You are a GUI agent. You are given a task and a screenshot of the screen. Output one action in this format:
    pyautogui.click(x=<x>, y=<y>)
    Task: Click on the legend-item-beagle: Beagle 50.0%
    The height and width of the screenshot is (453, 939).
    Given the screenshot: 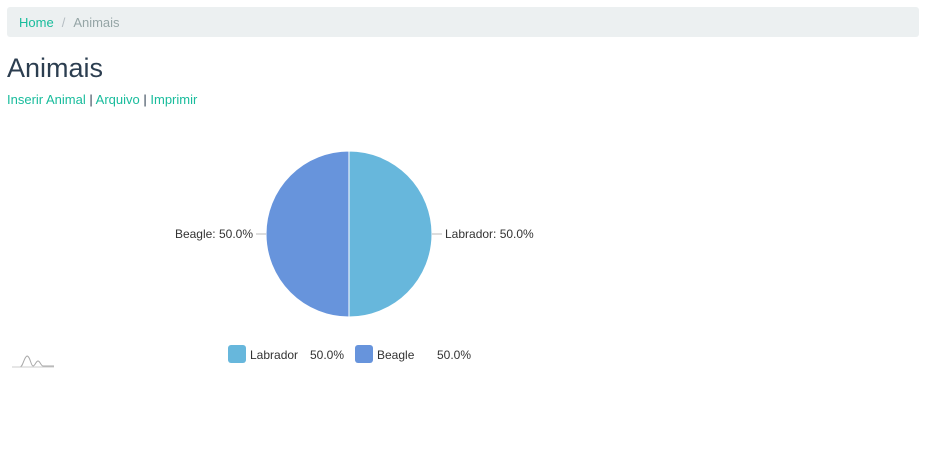 What is the action you would take?
    pyautogui.click(x=413, y=354)
    